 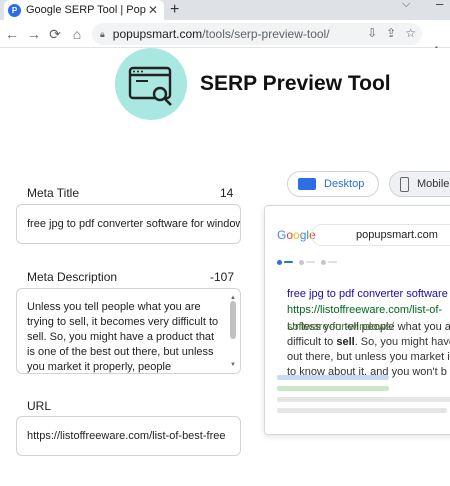 What do you see at coordinates (34, 34) in the screenshot?
I see `forward-icon: →` at bounding box center [34, 34].